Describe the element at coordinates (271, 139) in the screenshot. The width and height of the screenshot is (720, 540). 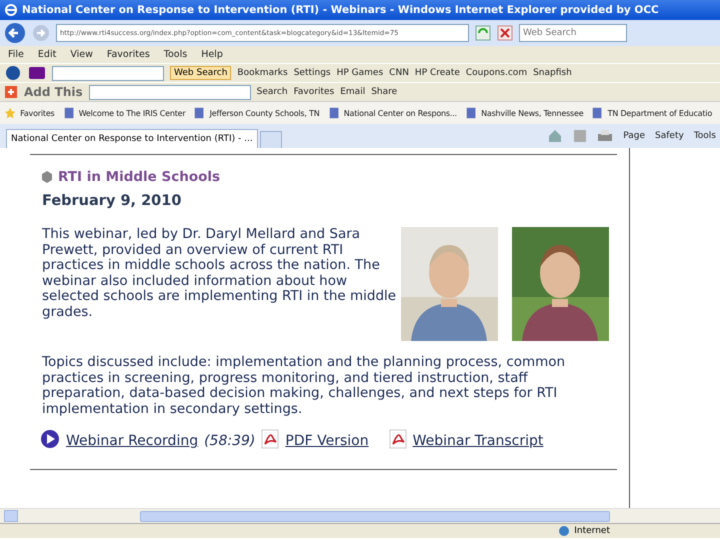
I see `new-tab-button` at that location.